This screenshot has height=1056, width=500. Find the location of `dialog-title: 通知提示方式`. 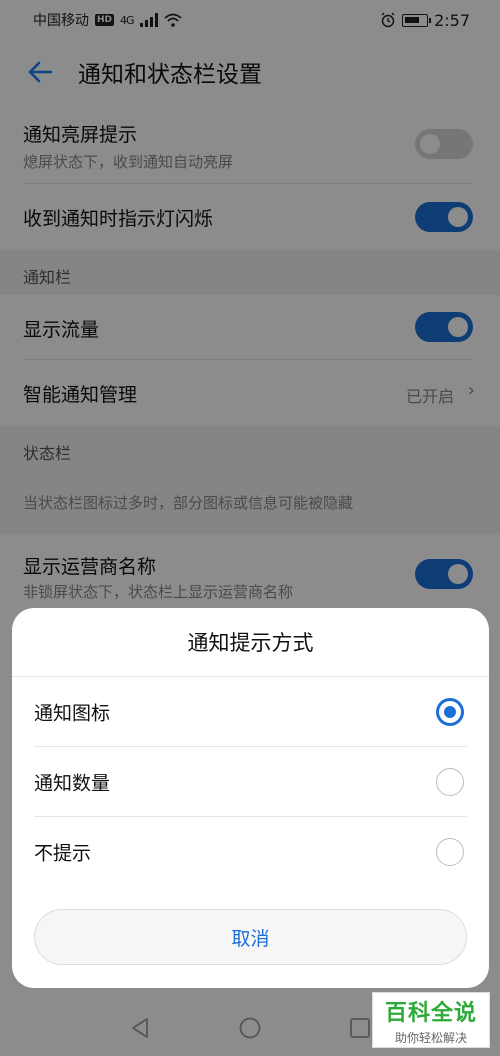

dialog-title: 通知提示方式 is located at coordinates (250, 643).